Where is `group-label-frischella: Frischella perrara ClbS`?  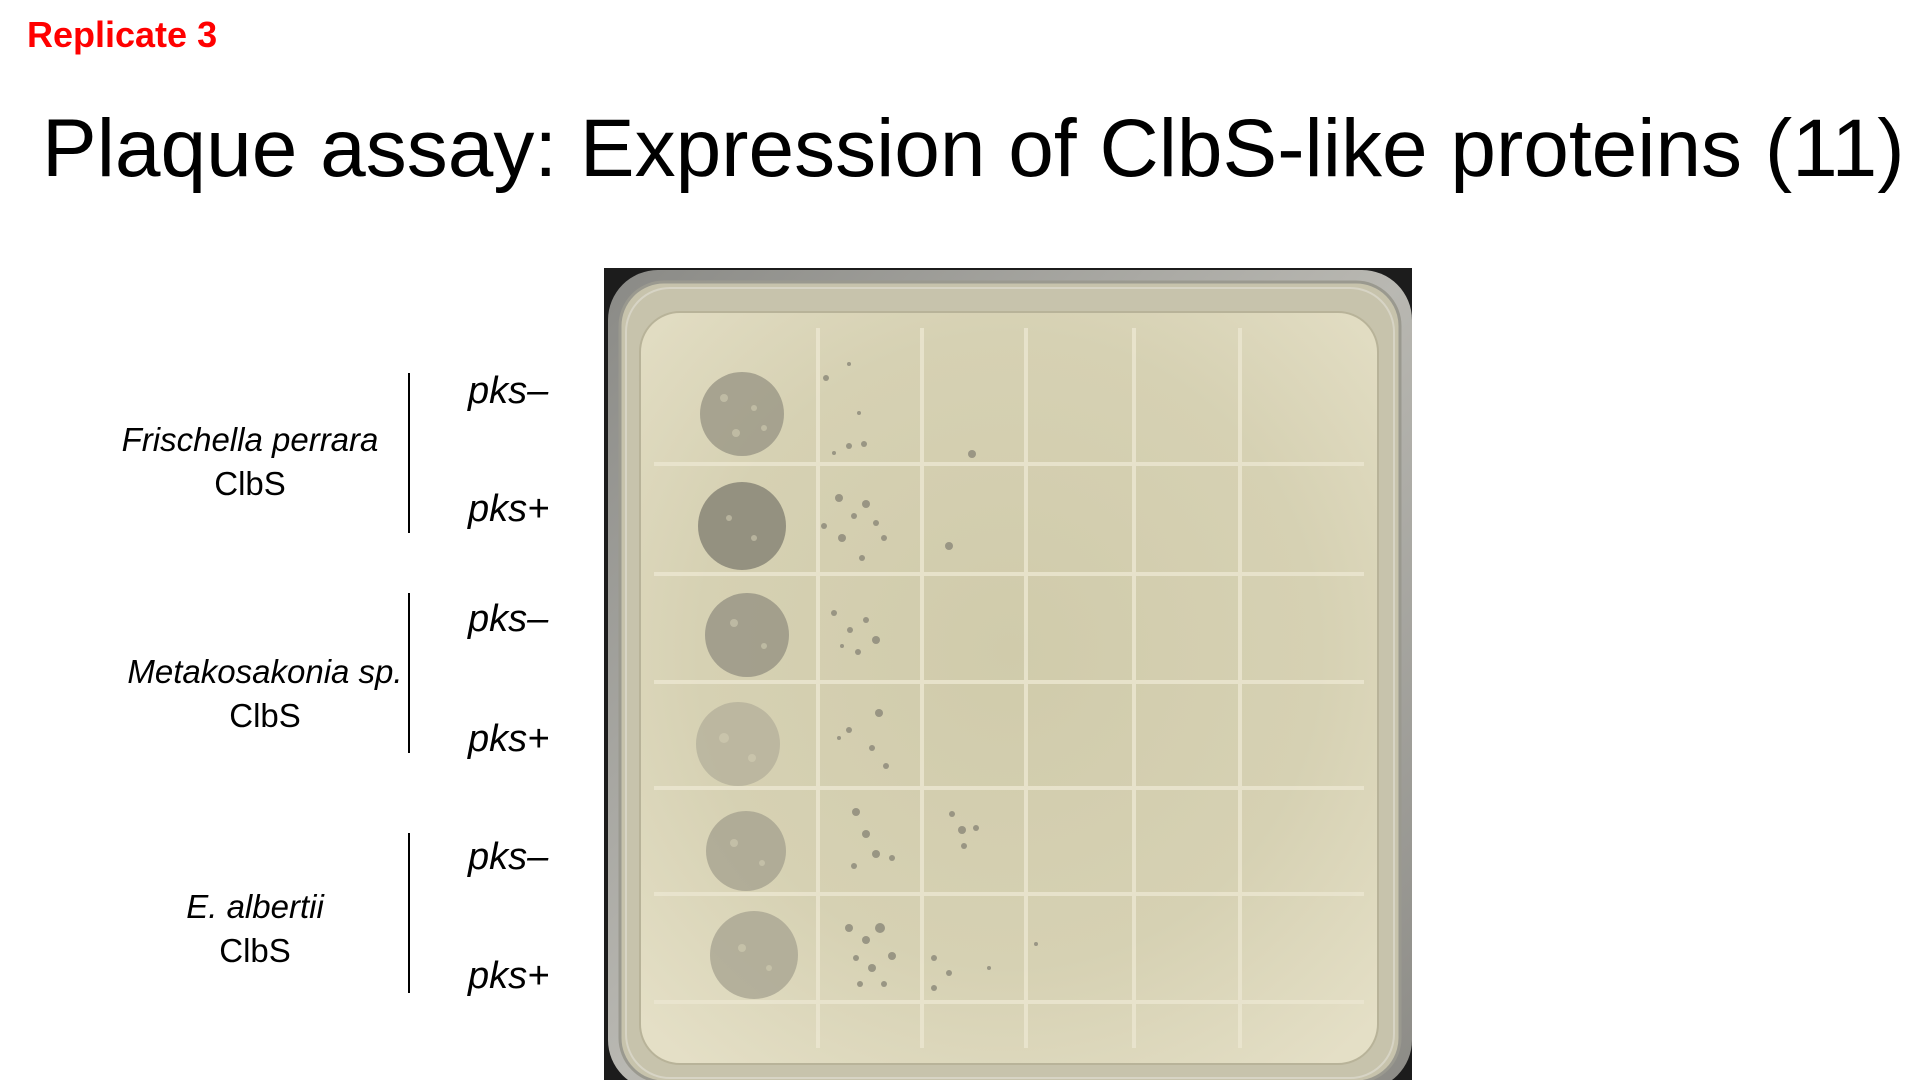 group-label-frischella: Frischella perrara ClbS is located at coordinates (250, 462).